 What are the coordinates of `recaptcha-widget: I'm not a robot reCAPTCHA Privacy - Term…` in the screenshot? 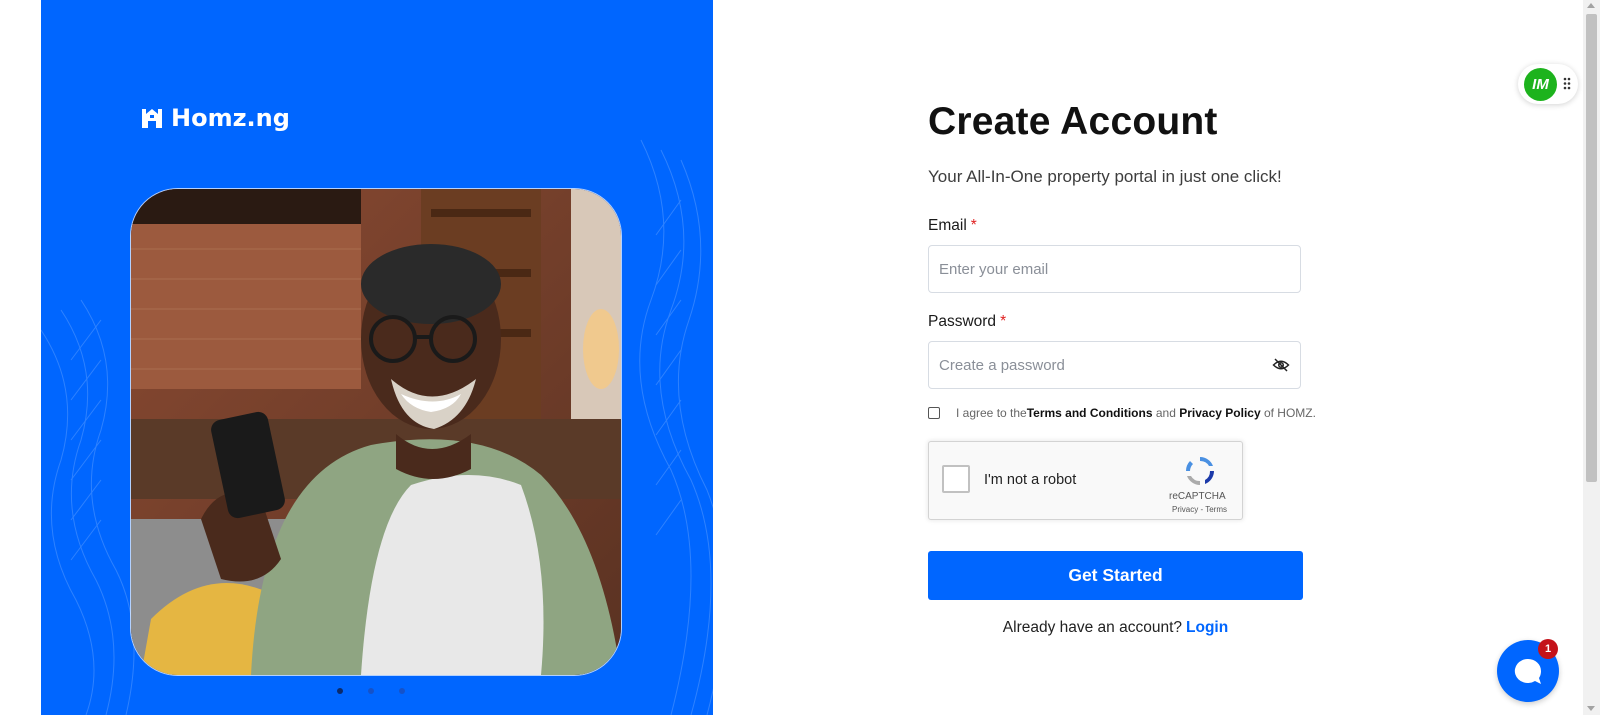 It's located at (1085, 480).